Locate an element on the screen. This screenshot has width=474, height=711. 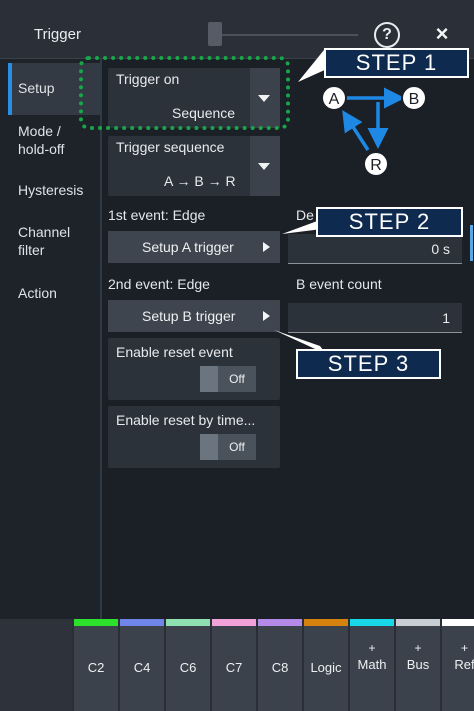
channel-bar: C2 C4 C6 C7 C8 Logic + Math + Bus + Ref is located at coordinates (237, 665).